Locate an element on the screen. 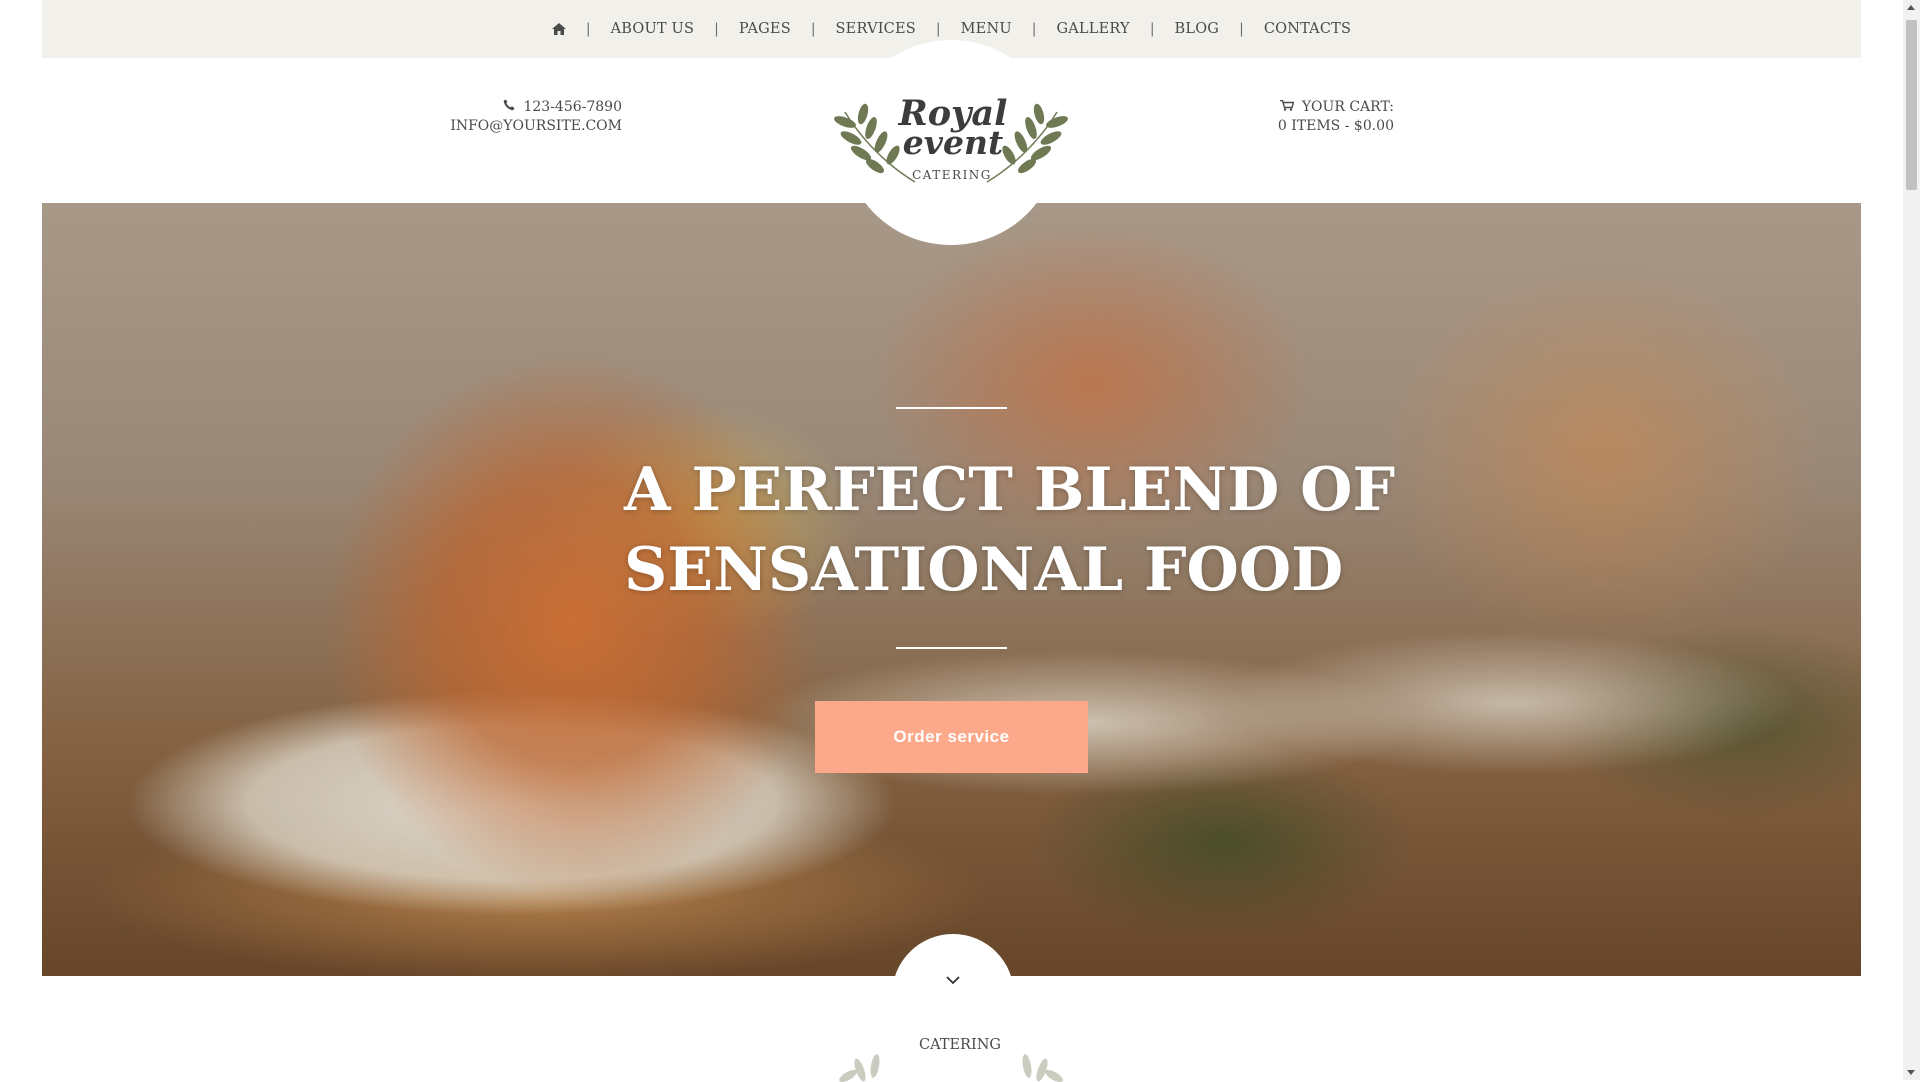  email-address: INFO@YOURSITE.COM is located at coordinates (536, 126).